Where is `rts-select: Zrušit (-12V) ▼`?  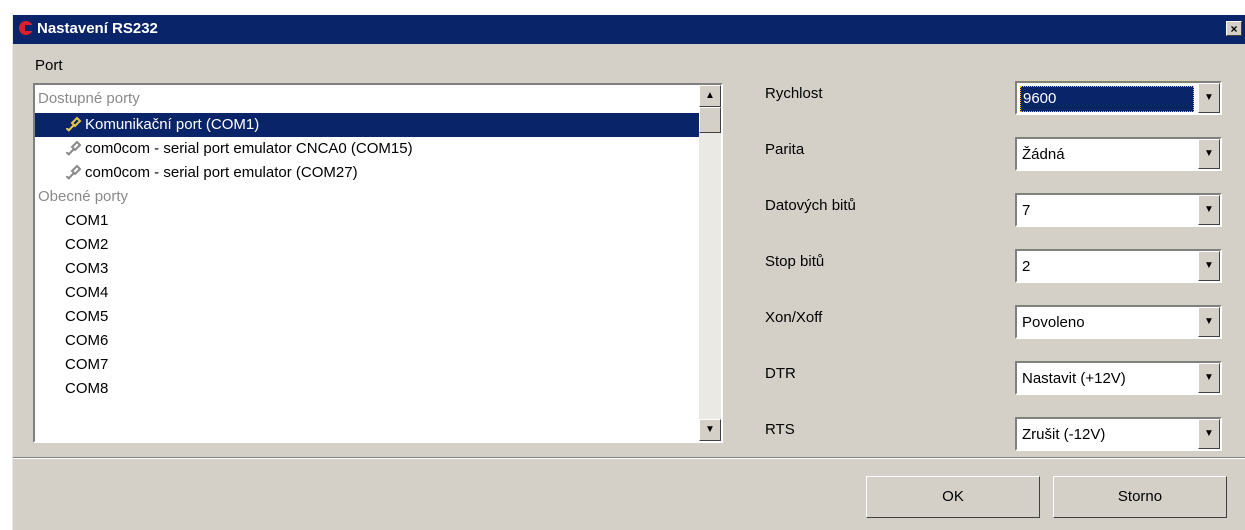
rts-select: Zrušit (-12V) ▼ is located at coordinates (1118, 434).